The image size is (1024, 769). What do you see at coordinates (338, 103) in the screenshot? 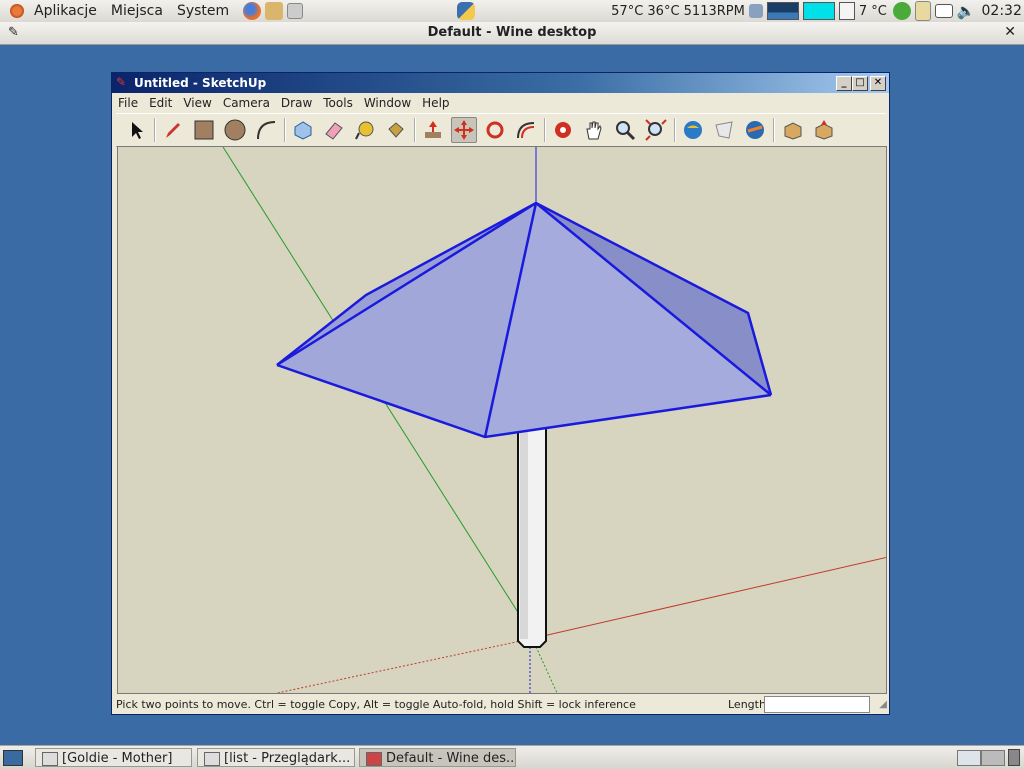
I see `menu-tools: Tools` at bounding box center [338, 103].